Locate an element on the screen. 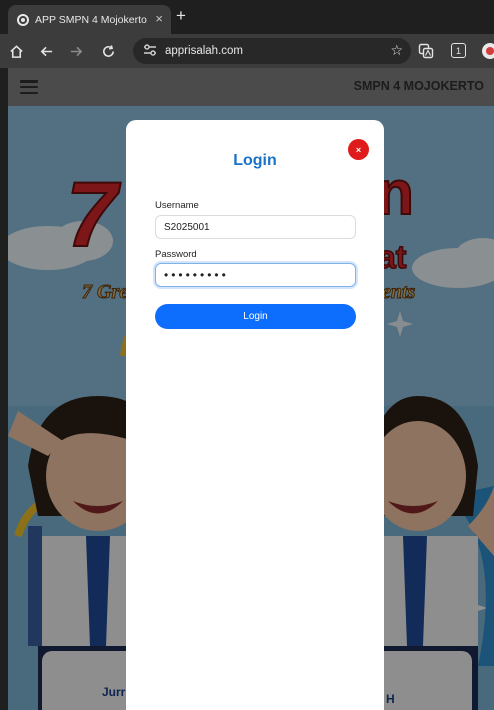  translate-icon is located at coordinates (426, 51).